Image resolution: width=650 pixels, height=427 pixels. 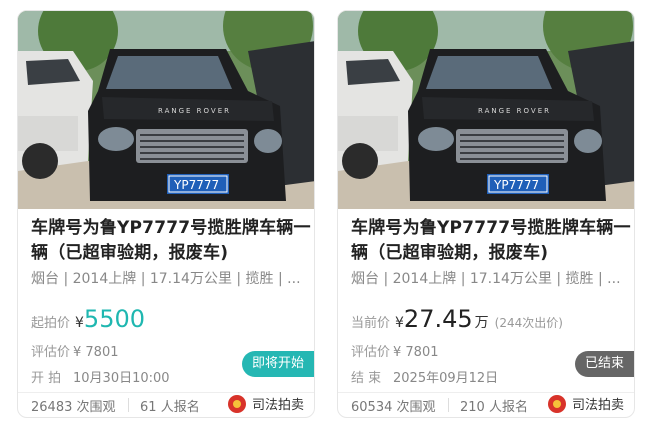 I want to click on time-row: 结 束 2025年09月12日, so click(x=424, y=376).